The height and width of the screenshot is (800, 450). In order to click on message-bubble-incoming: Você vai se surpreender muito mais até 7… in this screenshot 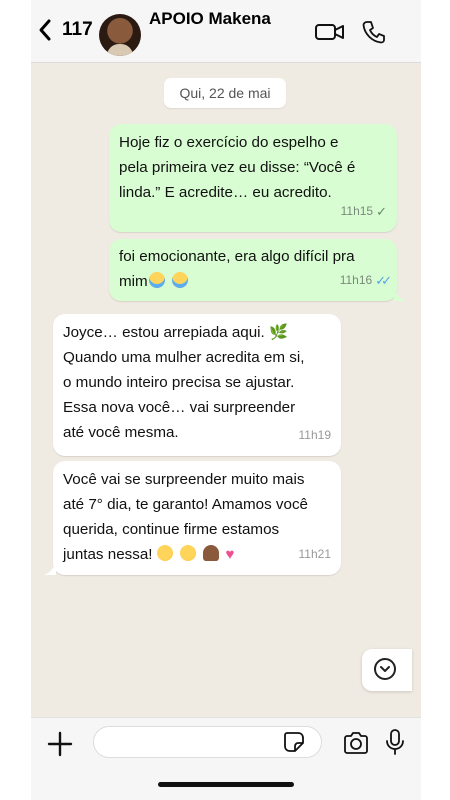, I will do `click(192, 518)`.